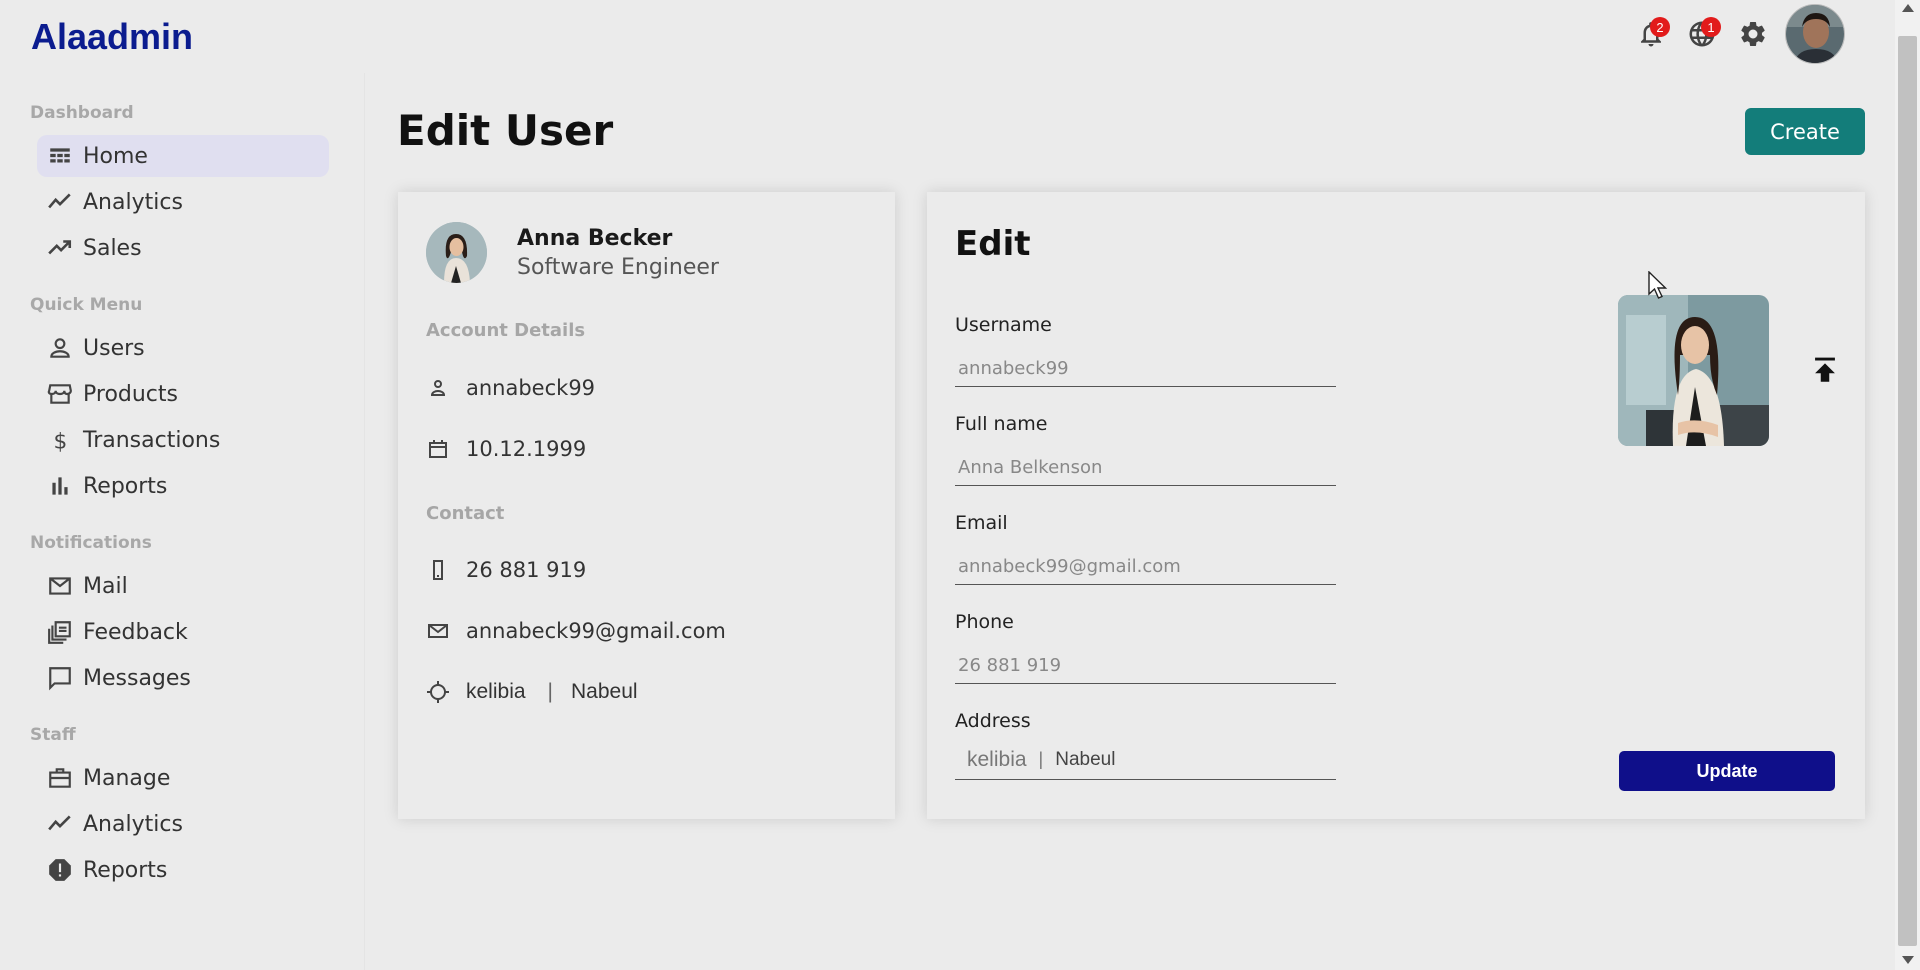 Image resolution: width=1920 pixels, height=970 pixels. What do you see at coordinates (115, 156) in the screenshot?
I see `sidebar-item-label: Home` at bounding box center [115, 156].